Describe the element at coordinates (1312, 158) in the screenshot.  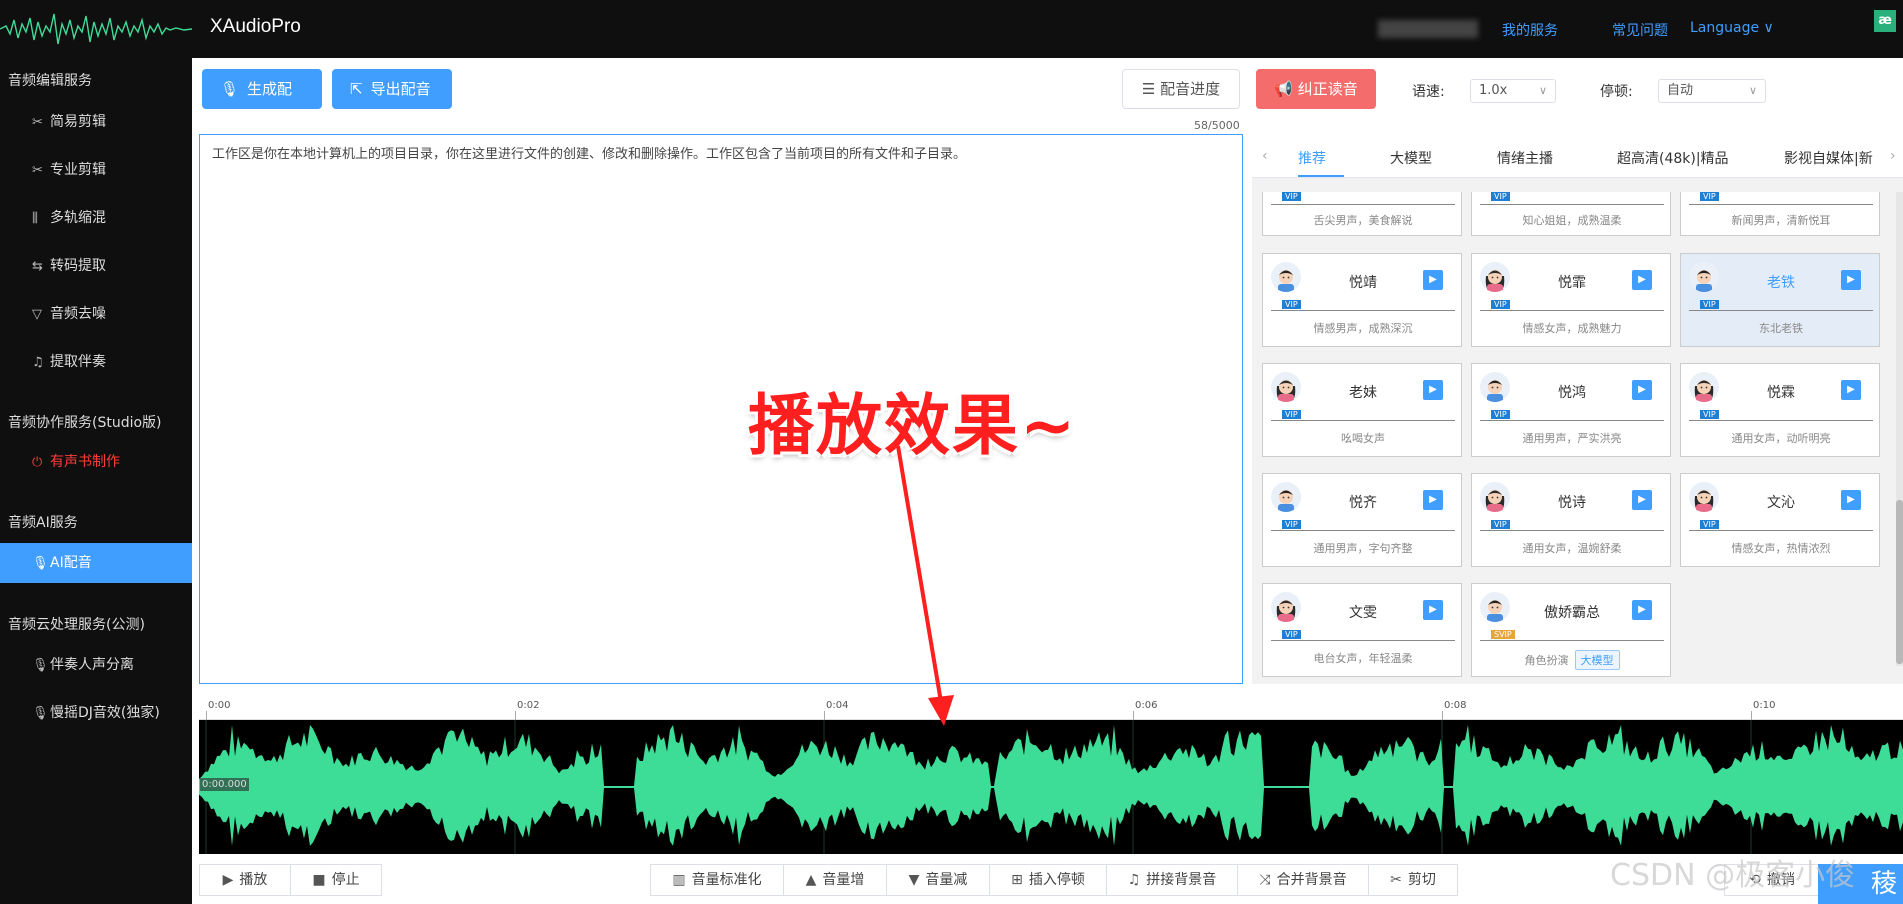
I see `tab-recommended: 推荐` at that location.